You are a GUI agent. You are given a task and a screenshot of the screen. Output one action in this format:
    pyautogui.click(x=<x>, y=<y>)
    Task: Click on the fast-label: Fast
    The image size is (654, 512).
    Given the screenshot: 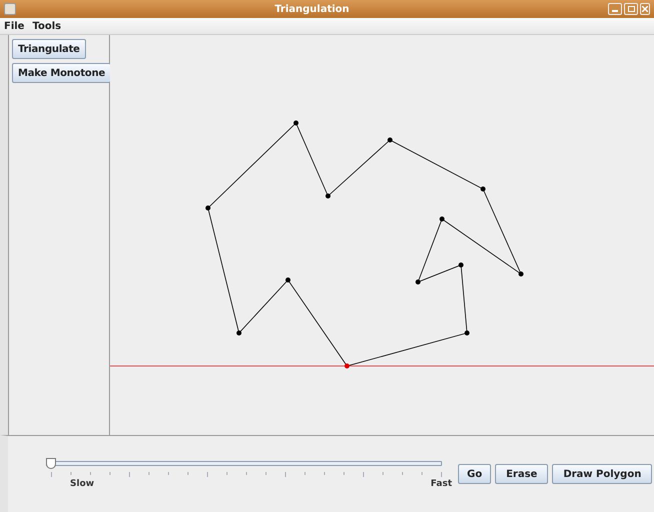 What is the action you would take?
    pyautogui.click(x=441, y=484)
    